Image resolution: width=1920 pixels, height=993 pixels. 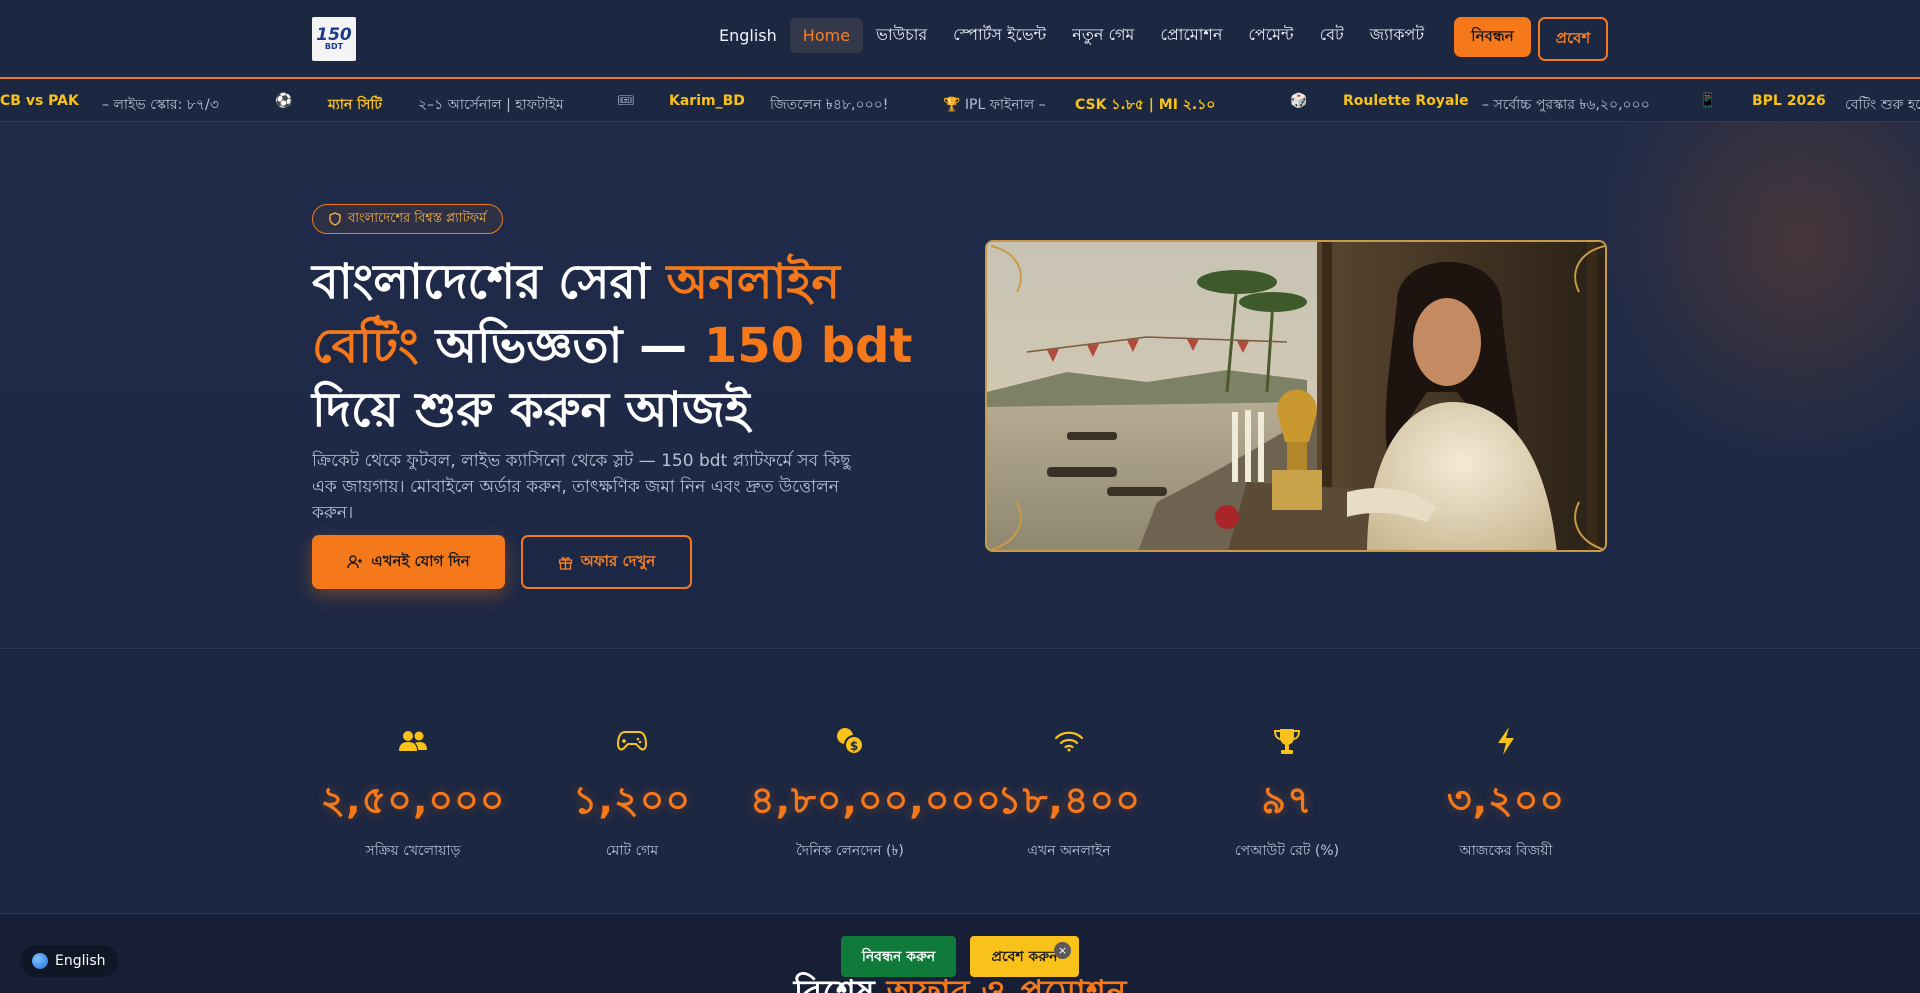 I want to click on nav-item-bet: বেট, so click(x=1332, y=35).